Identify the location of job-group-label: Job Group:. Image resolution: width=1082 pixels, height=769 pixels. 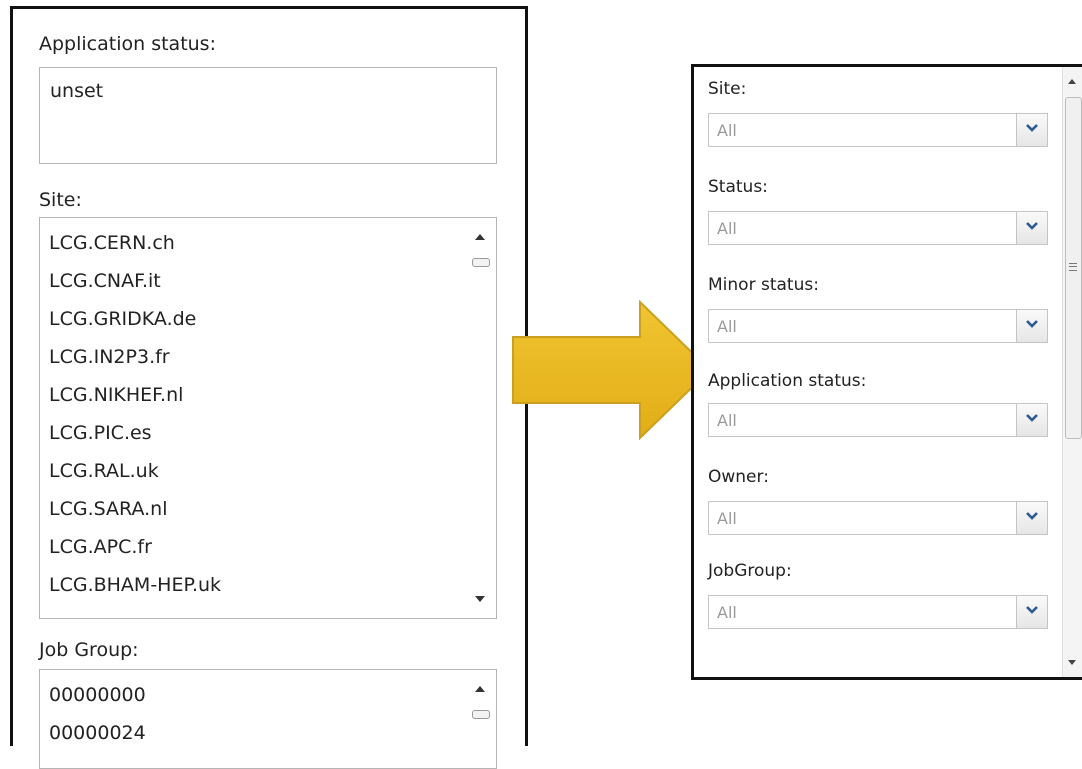
(89, 650).